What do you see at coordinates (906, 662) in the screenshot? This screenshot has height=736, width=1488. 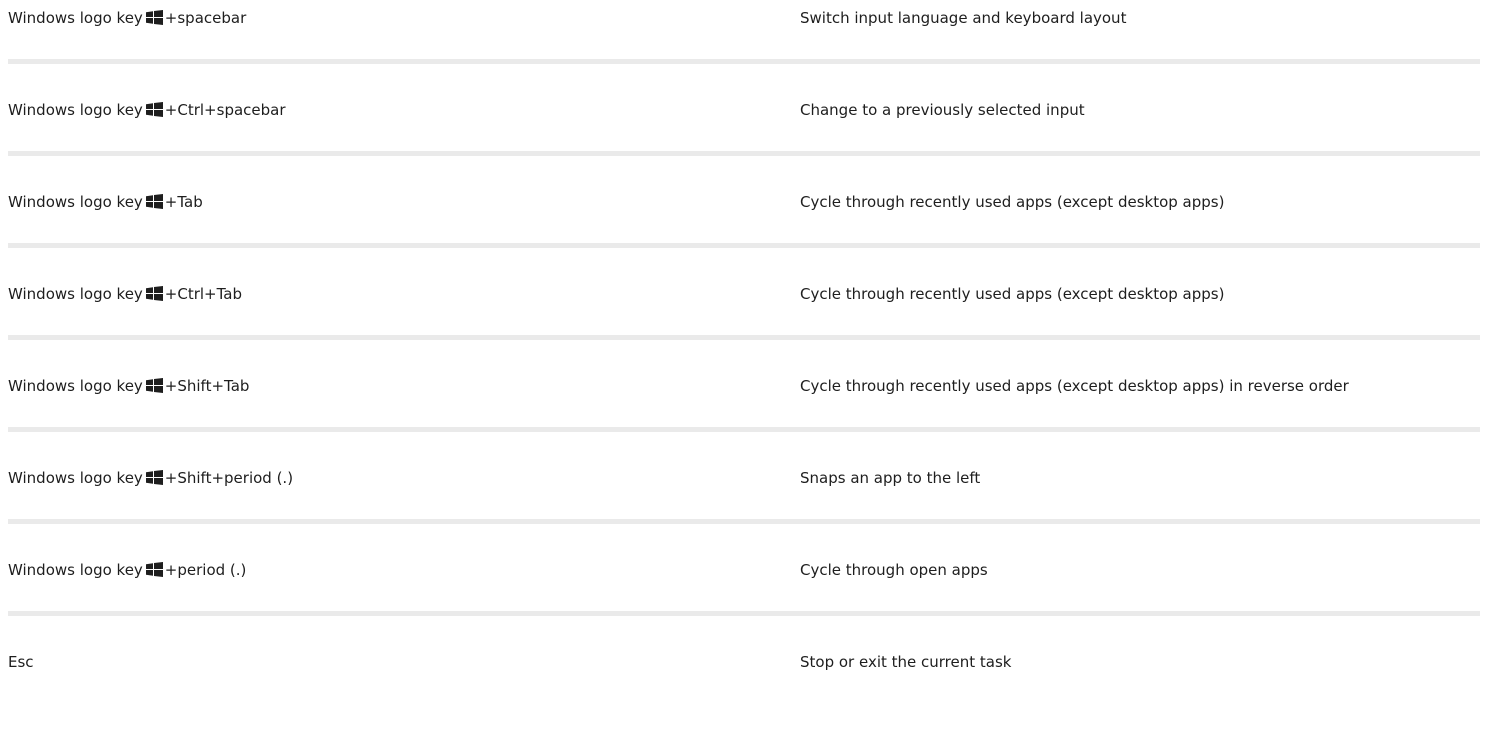 I see `shortcut-description: Stop or exit the current task` at bounding box center [906, 662].